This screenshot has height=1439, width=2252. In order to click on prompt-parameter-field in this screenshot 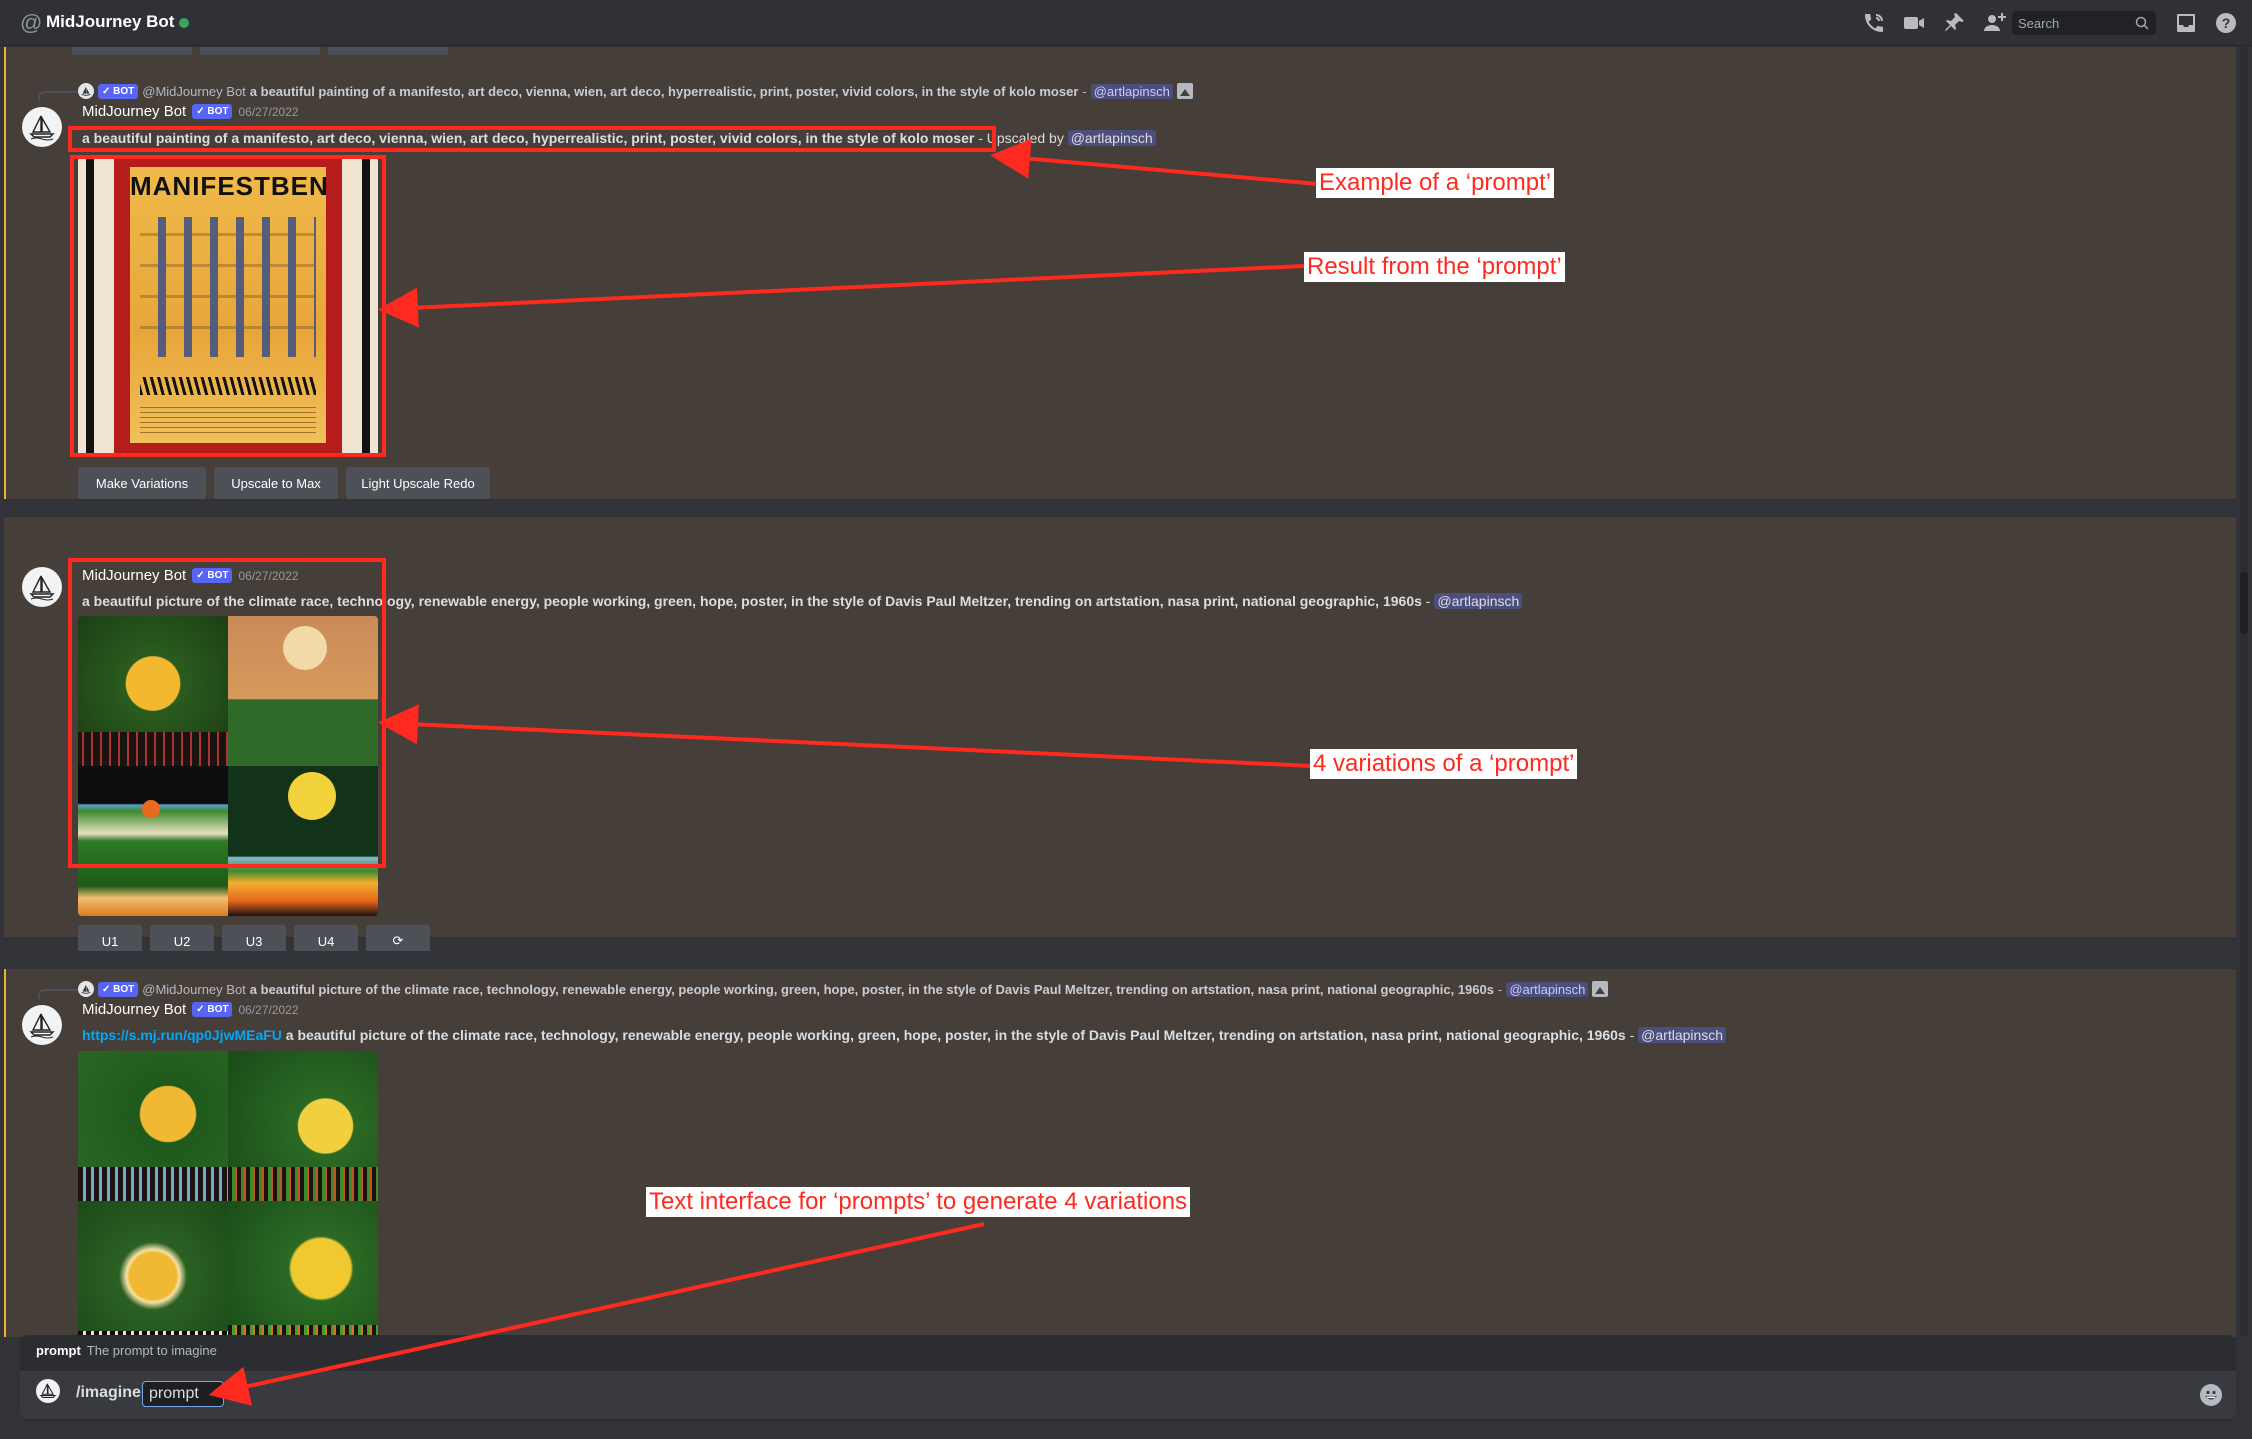, I will do `click(183, 1394)`.